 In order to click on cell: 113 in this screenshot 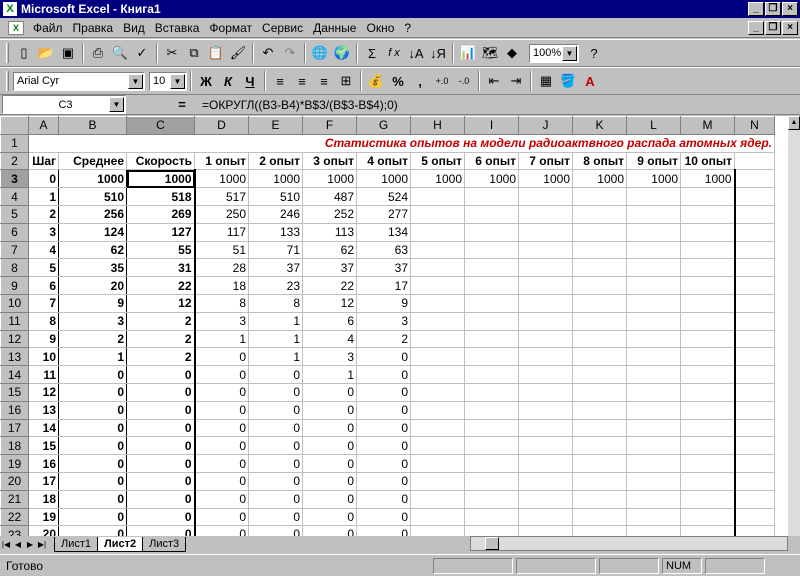, I will do `click(329, 232)`.